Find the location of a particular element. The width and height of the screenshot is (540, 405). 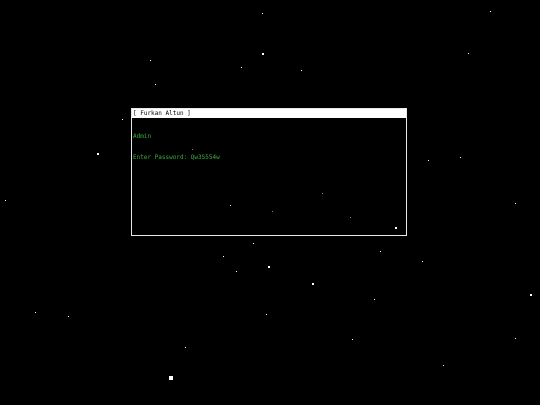

terminal-title: [ Furkan Altun ] is located at coordinates (269, 113).